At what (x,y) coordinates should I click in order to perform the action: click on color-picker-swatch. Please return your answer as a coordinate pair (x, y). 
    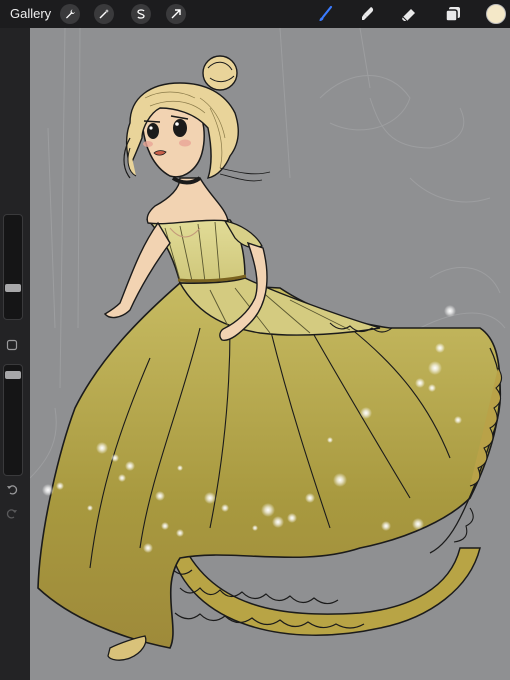
    Looking at the image, I should click on (496, 14).